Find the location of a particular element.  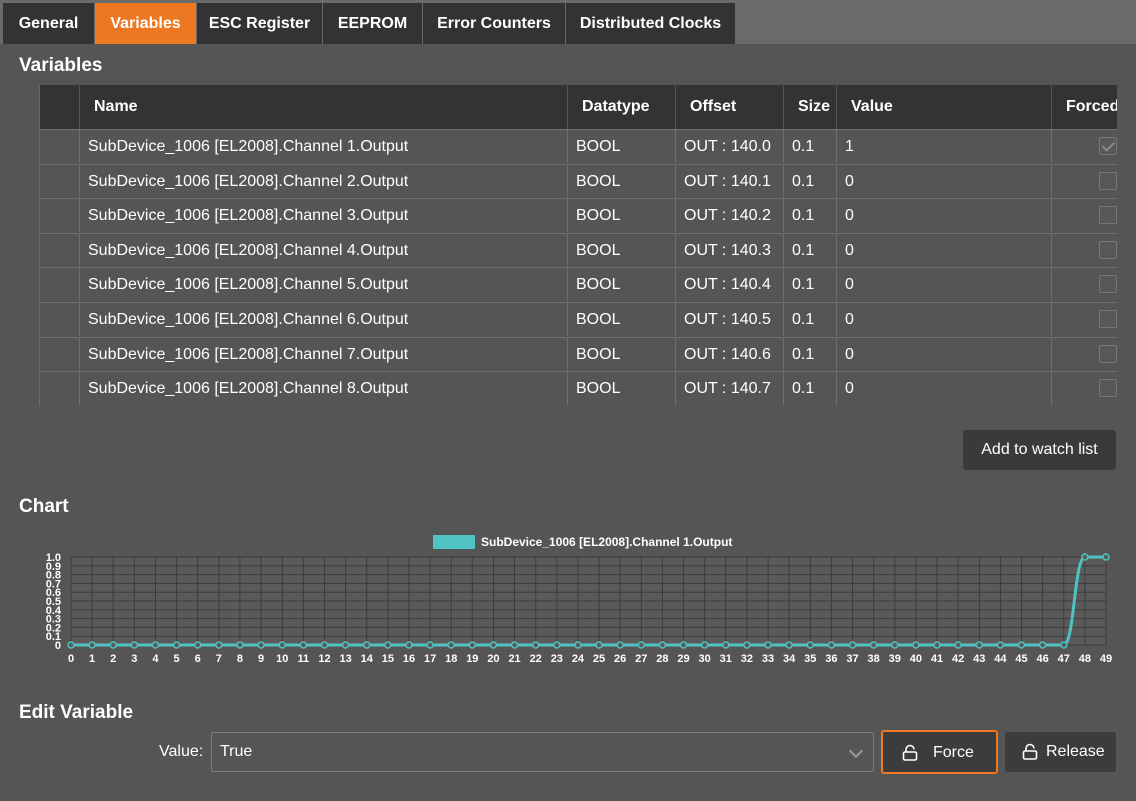

x-tick-label: 42 is located at coordinates (958, 659).